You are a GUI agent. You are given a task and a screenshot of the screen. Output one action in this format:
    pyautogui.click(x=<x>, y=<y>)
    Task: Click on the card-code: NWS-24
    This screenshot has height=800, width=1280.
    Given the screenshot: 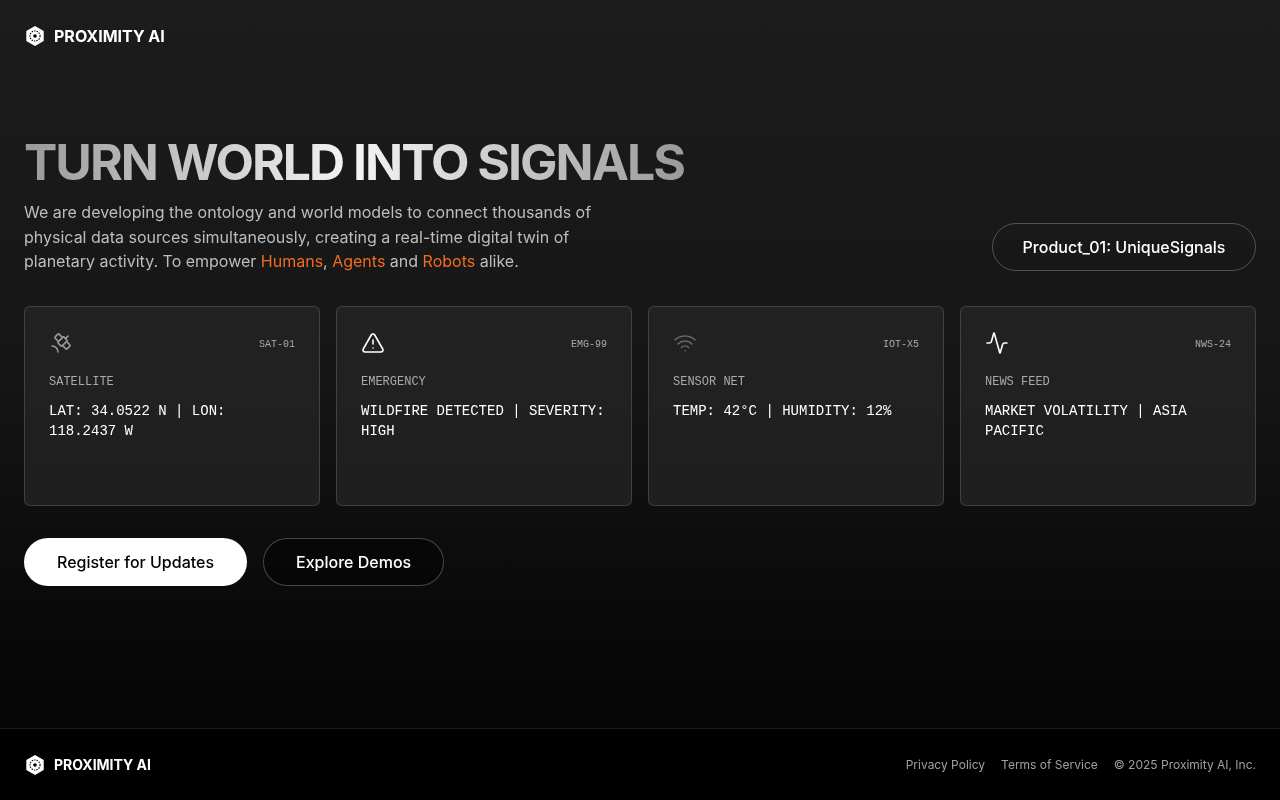 What is the action you would take?
    pyautogui.click(x=1213, y=344)
    